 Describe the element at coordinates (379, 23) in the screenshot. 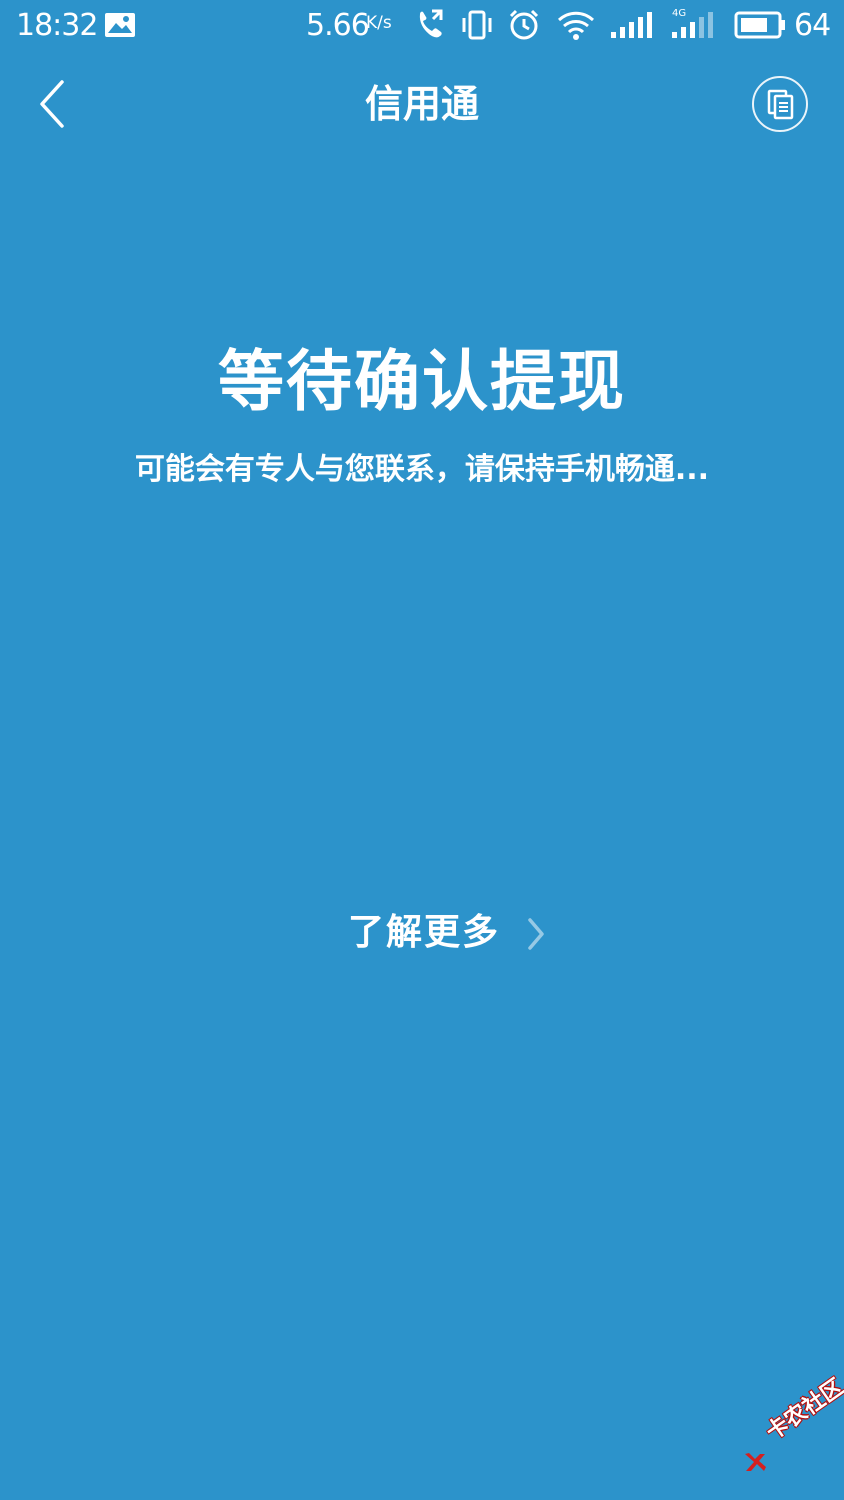

I see `net-speed-unit: K/s` at that location.